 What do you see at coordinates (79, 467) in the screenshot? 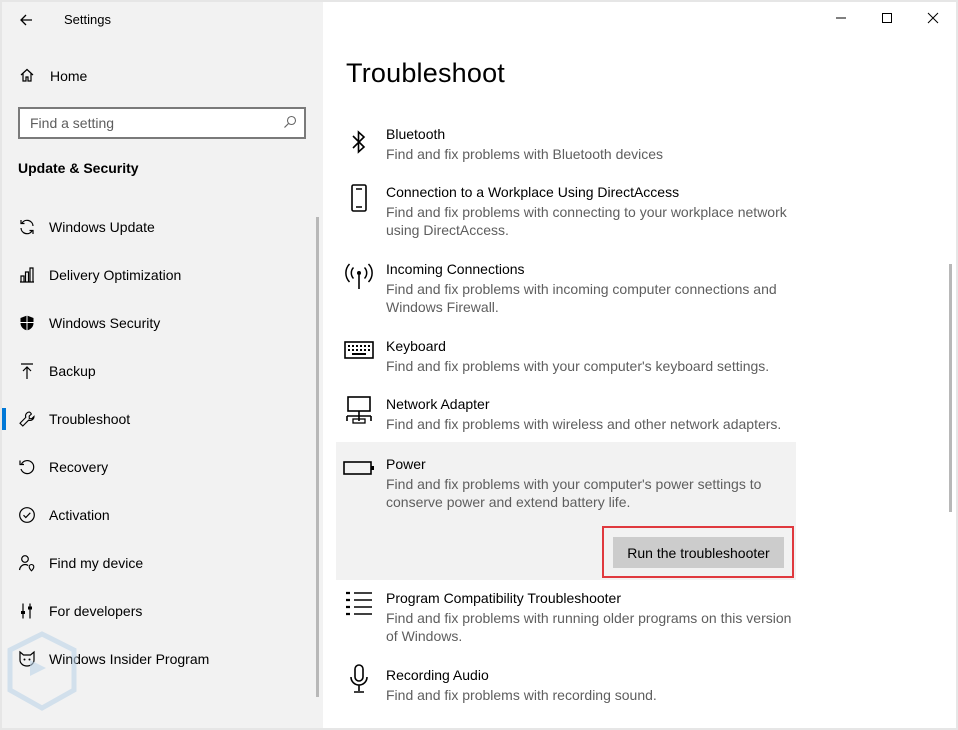
I see `sidebar-item-label: Recovery` at bounding box center [79, 467].